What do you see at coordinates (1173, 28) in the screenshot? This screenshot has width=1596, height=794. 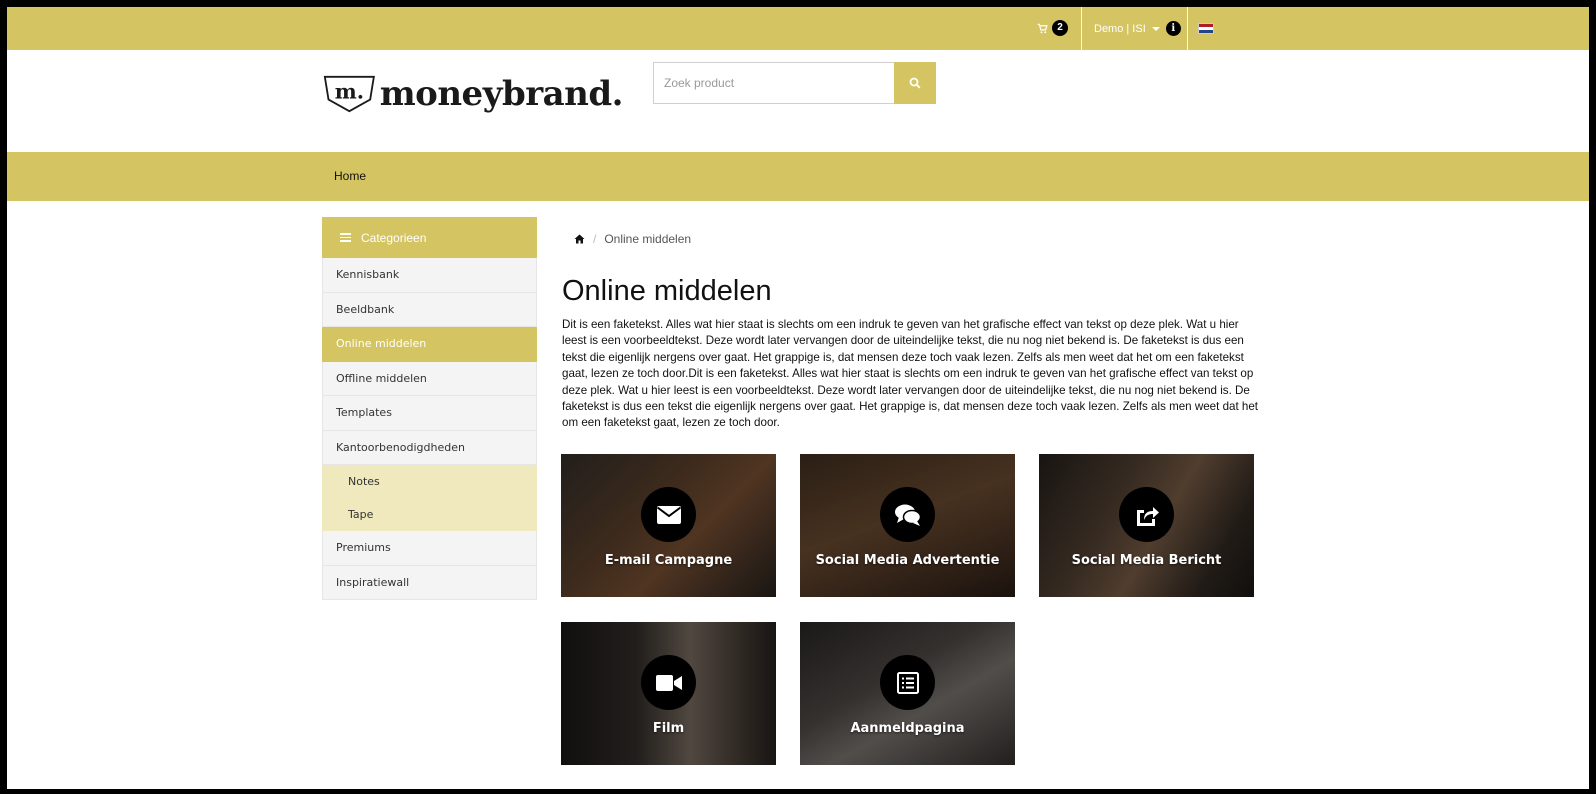 I see `info-icon: i` at bounding box center [1173, 28].